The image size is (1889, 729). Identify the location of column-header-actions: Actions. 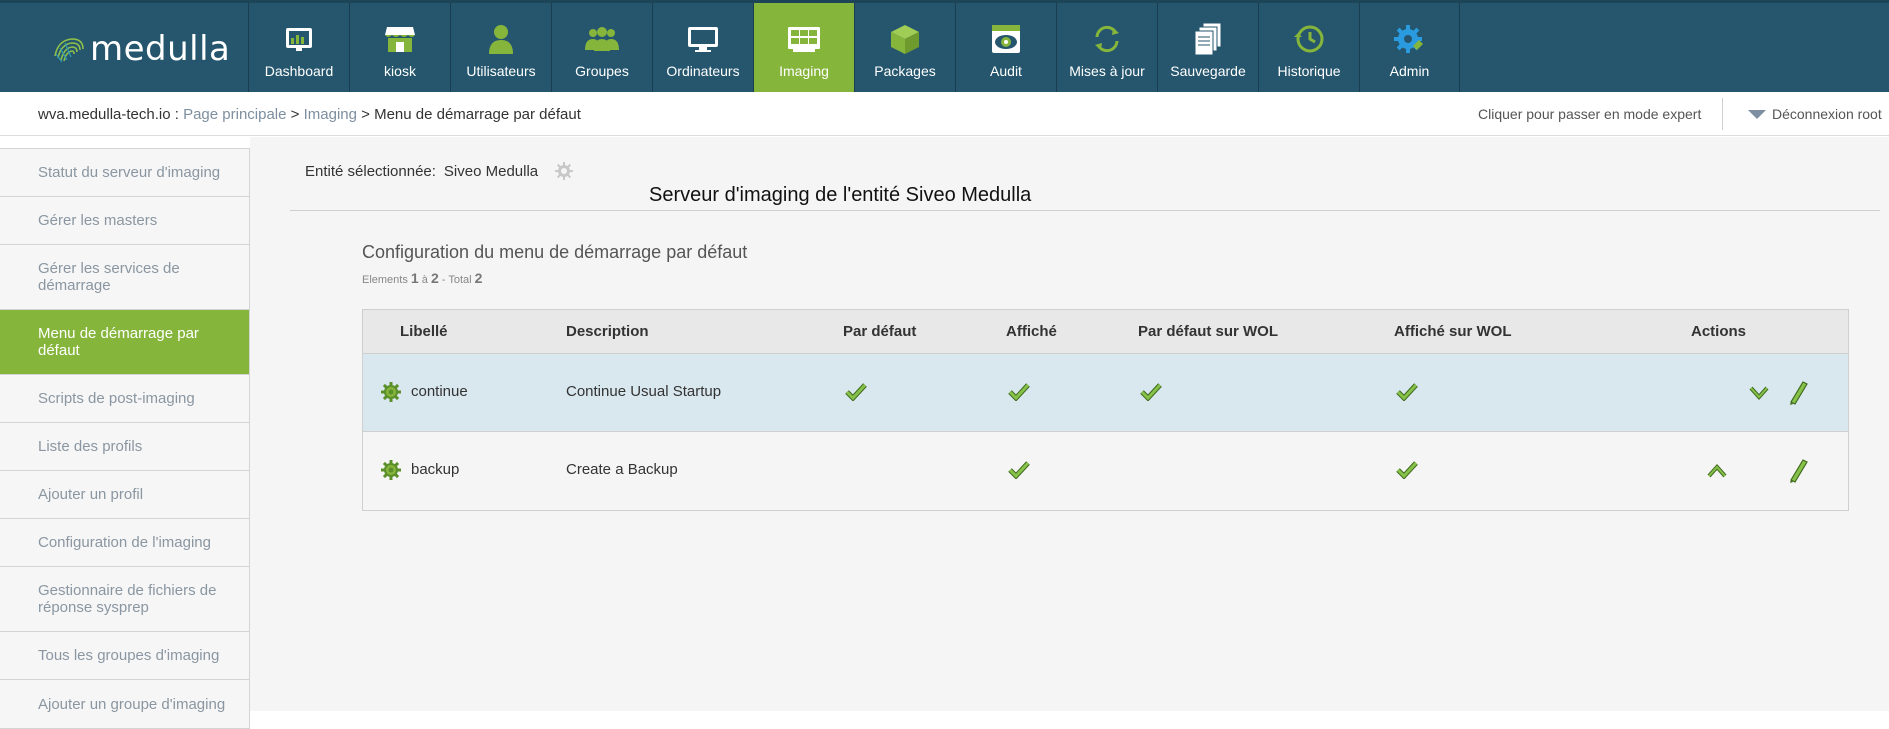
(1719, 331).